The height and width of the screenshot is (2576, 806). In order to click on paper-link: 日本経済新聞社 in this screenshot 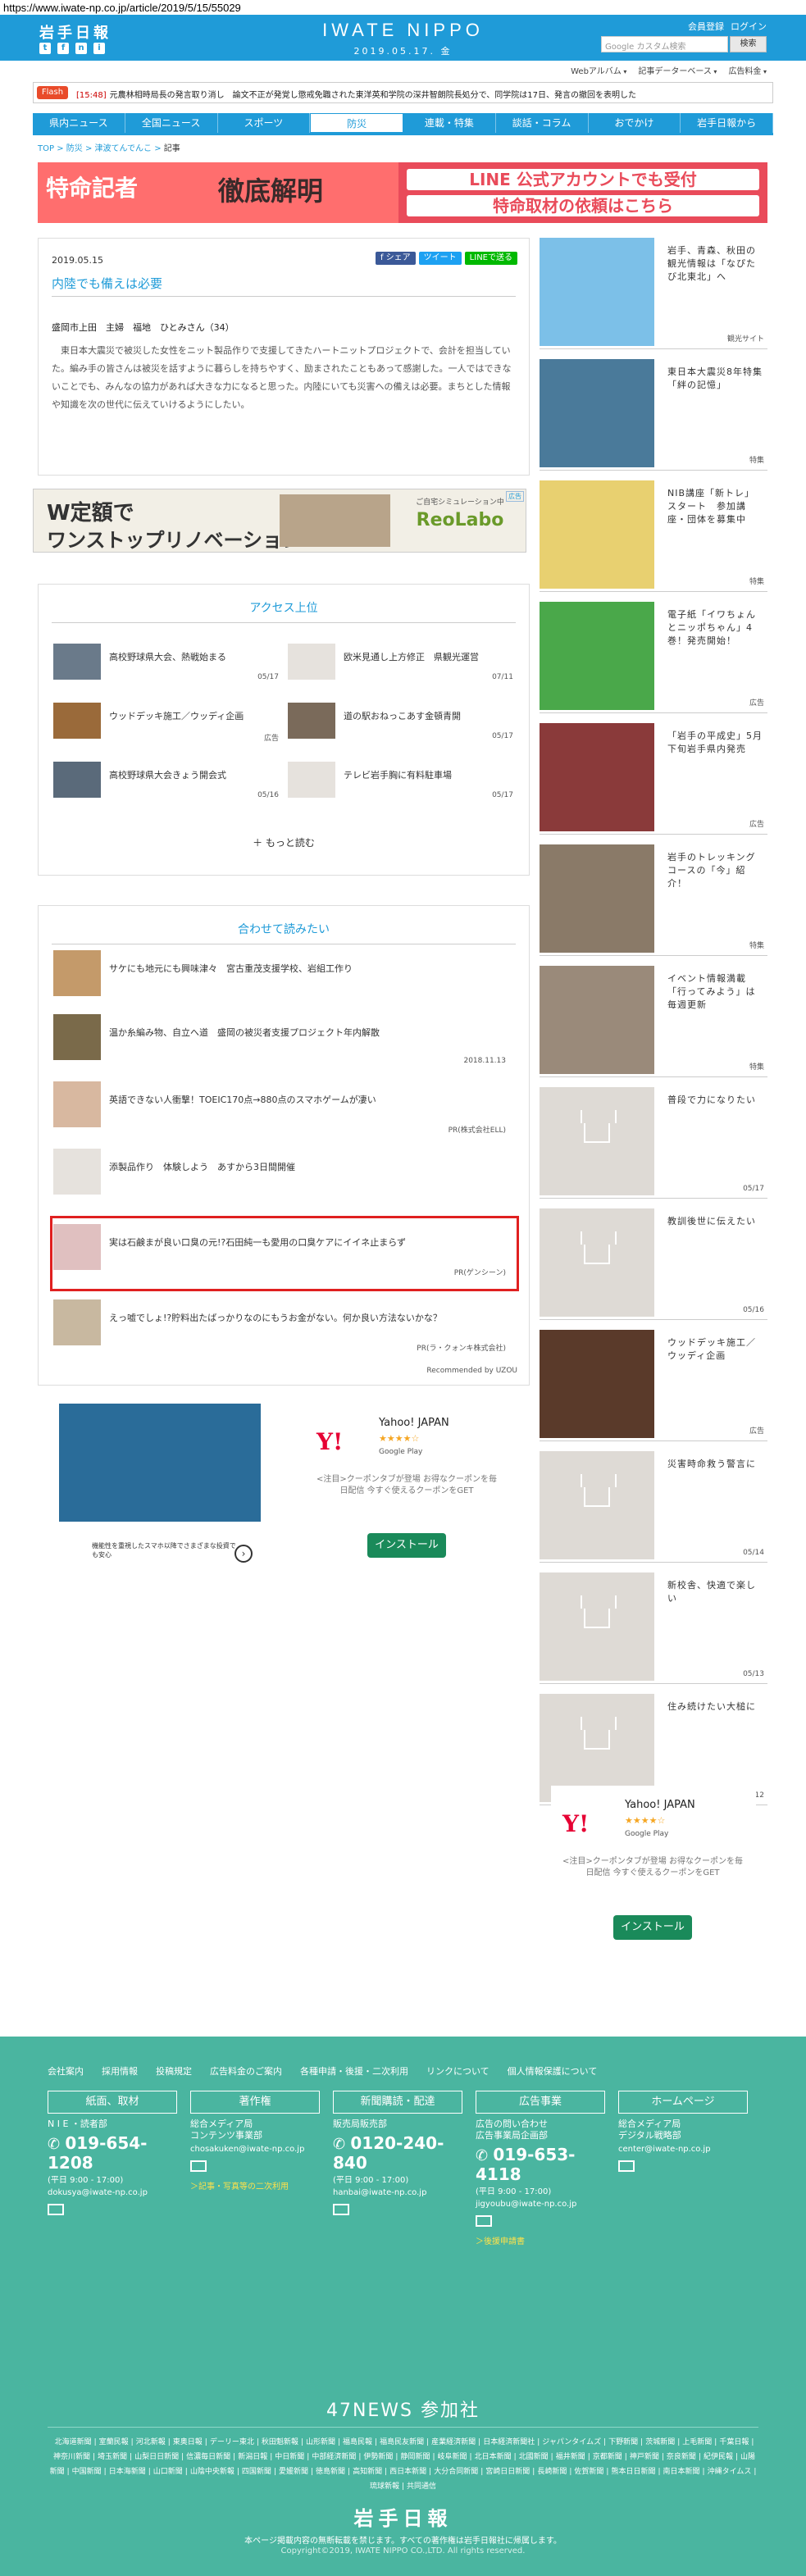, I will do `click(509, 2442)`.